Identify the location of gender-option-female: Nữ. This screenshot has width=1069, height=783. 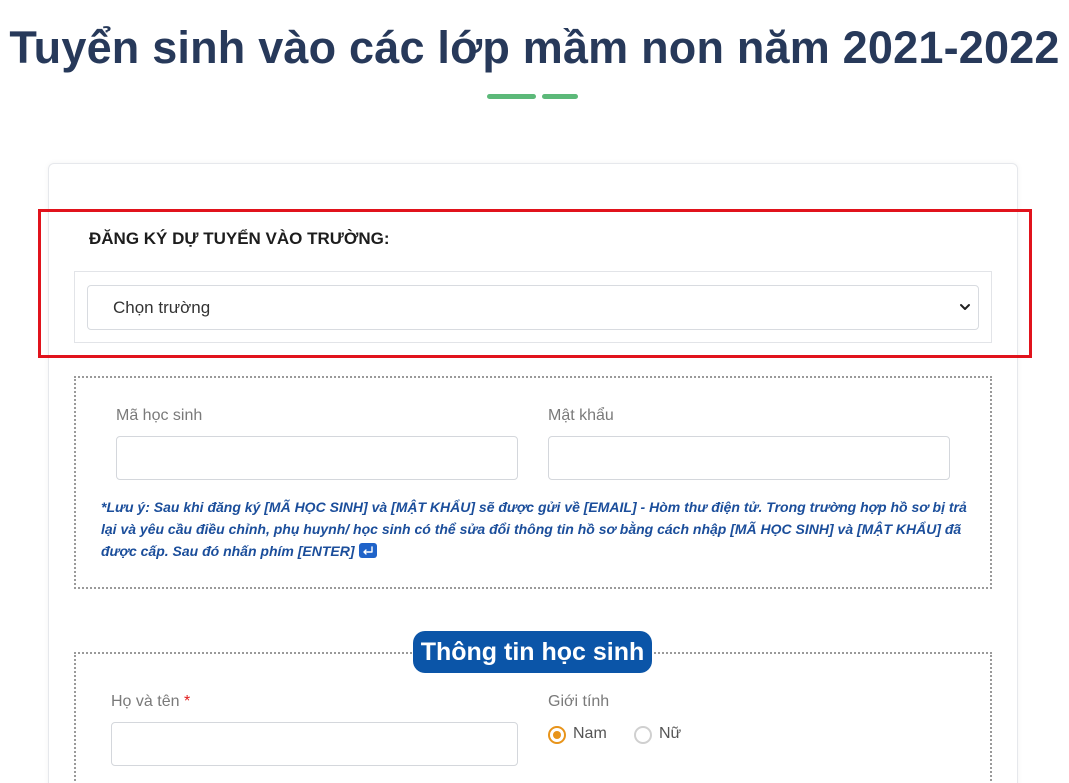
(670, 734).